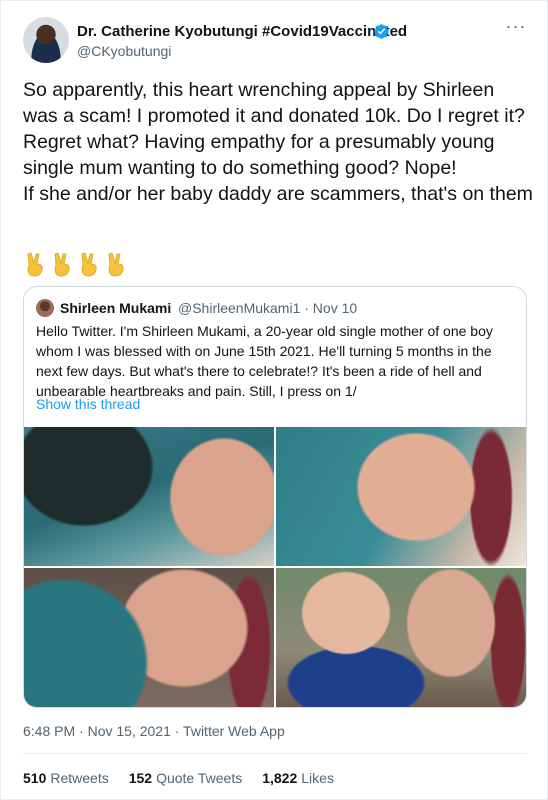 Image resolution: width=548 pixels, height=800 pixels. What do you see at coordinates (149, 637) in the screenshot?
I see `photo-mother-hugging-baby` at bounding box center [149, 637].